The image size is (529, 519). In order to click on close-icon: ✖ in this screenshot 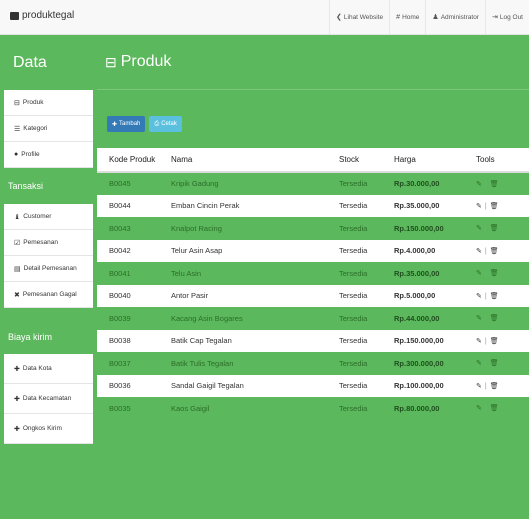, I will do `click(17, 295)`.